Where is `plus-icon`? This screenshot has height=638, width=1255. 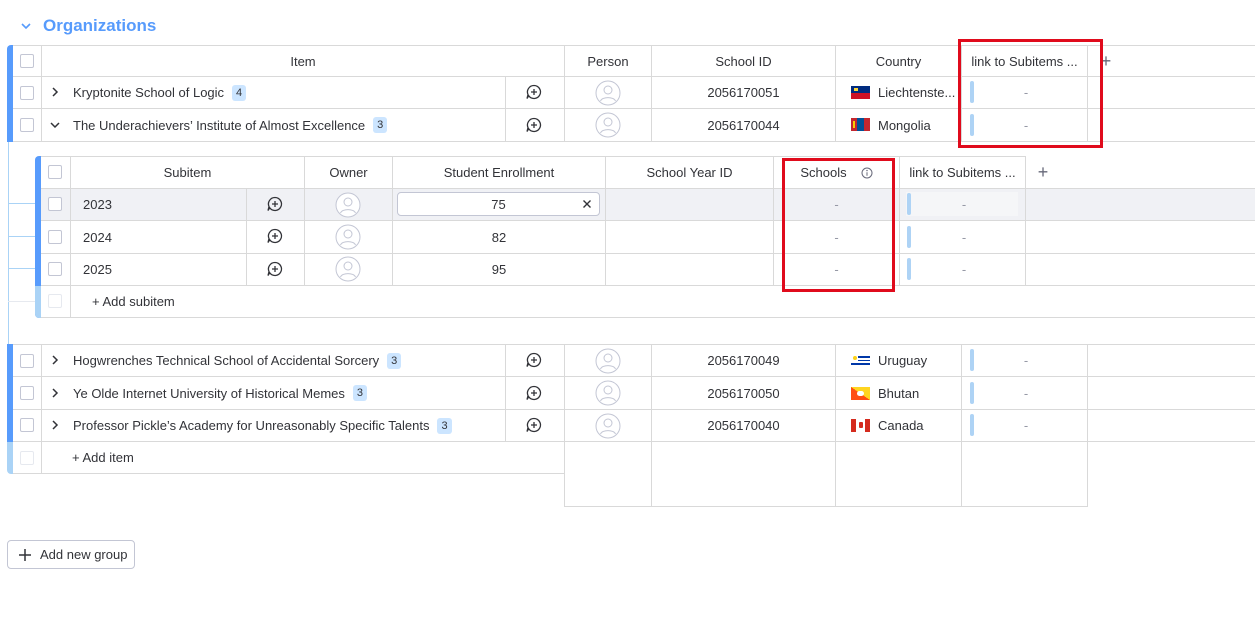 plus-icon is located at coordinates (25, 555).